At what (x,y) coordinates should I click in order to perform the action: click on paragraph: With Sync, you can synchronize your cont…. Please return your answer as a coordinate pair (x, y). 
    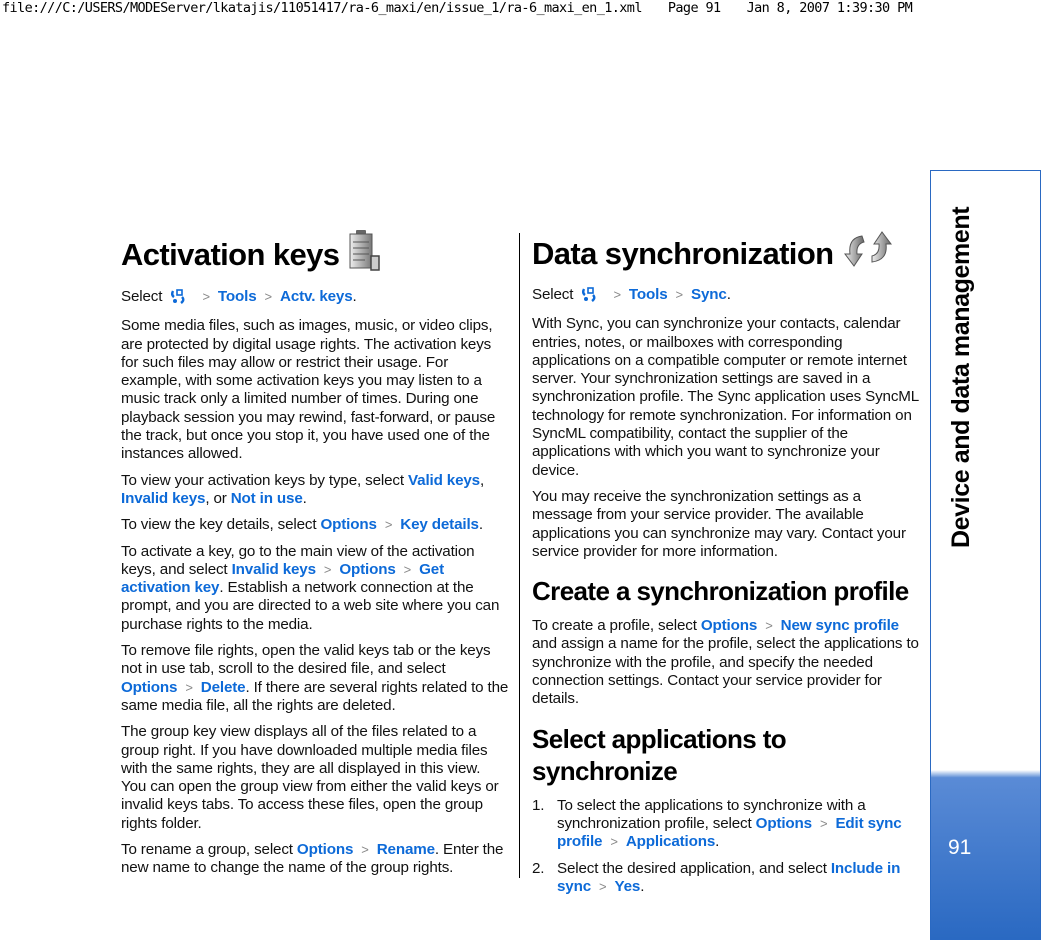
    Looking at the image, I should click on (725, 397).